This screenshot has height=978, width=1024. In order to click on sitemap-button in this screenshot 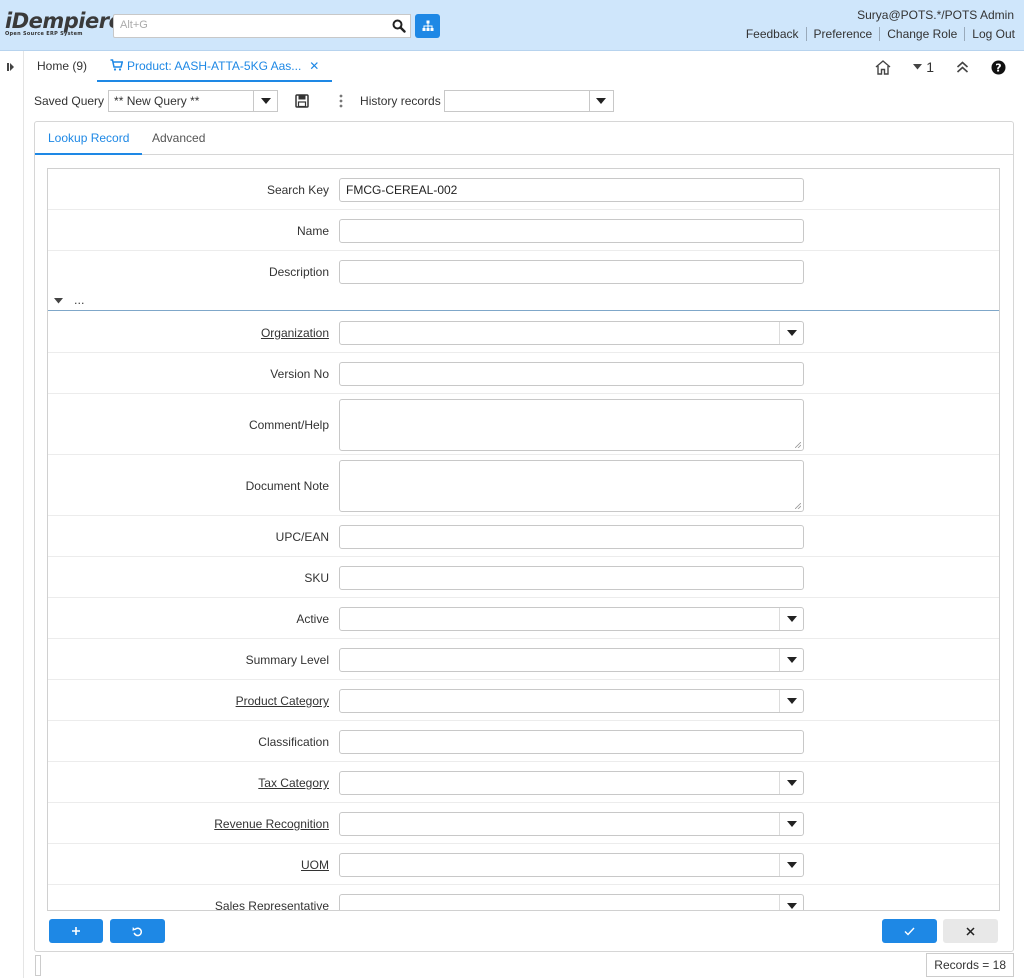, I will do `click(427, 26)`.